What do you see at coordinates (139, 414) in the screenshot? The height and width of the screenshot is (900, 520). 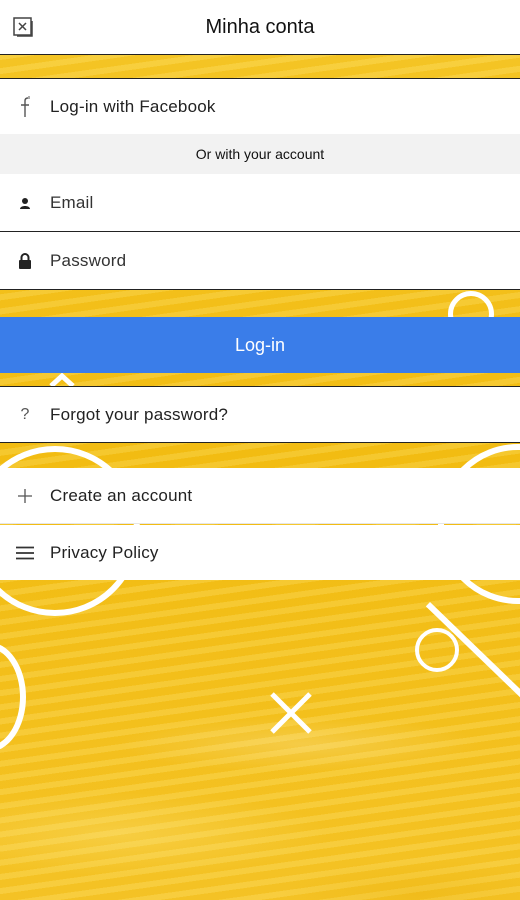 I see `forgot-password-label: Forgot your password?` at bounding box center [139, 414].